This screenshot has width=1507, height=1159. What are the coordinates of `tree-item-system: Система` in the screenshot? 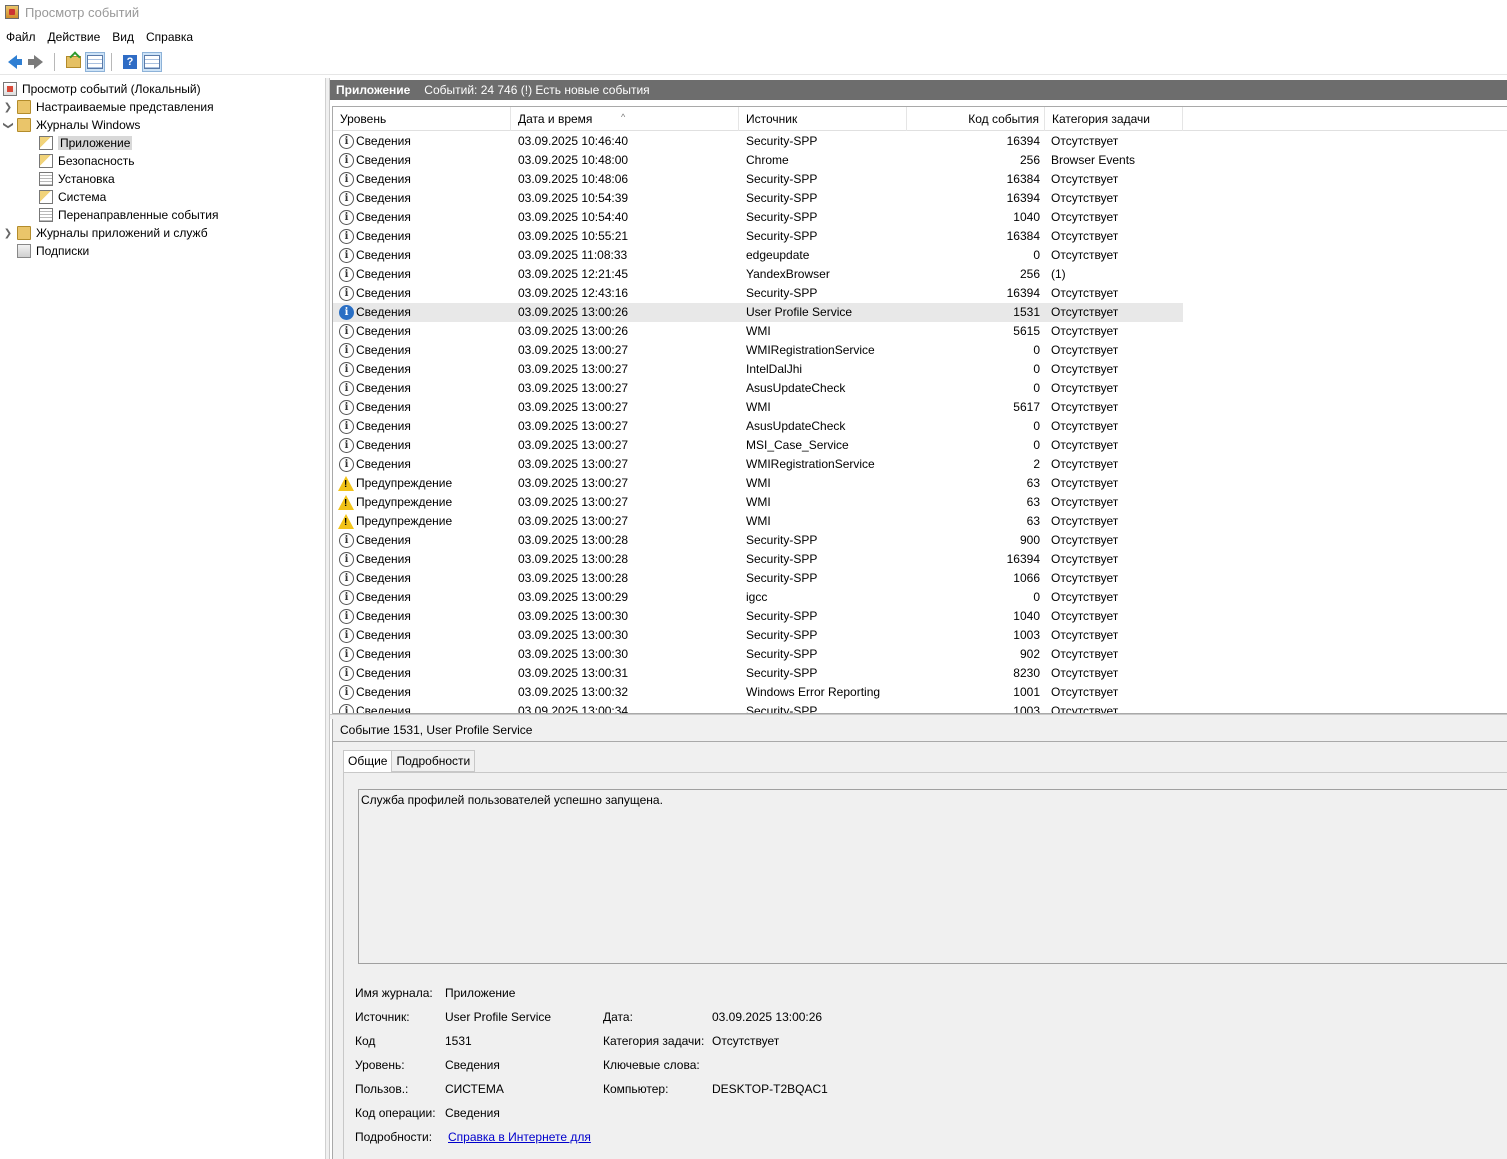 It's located at (72, 197).